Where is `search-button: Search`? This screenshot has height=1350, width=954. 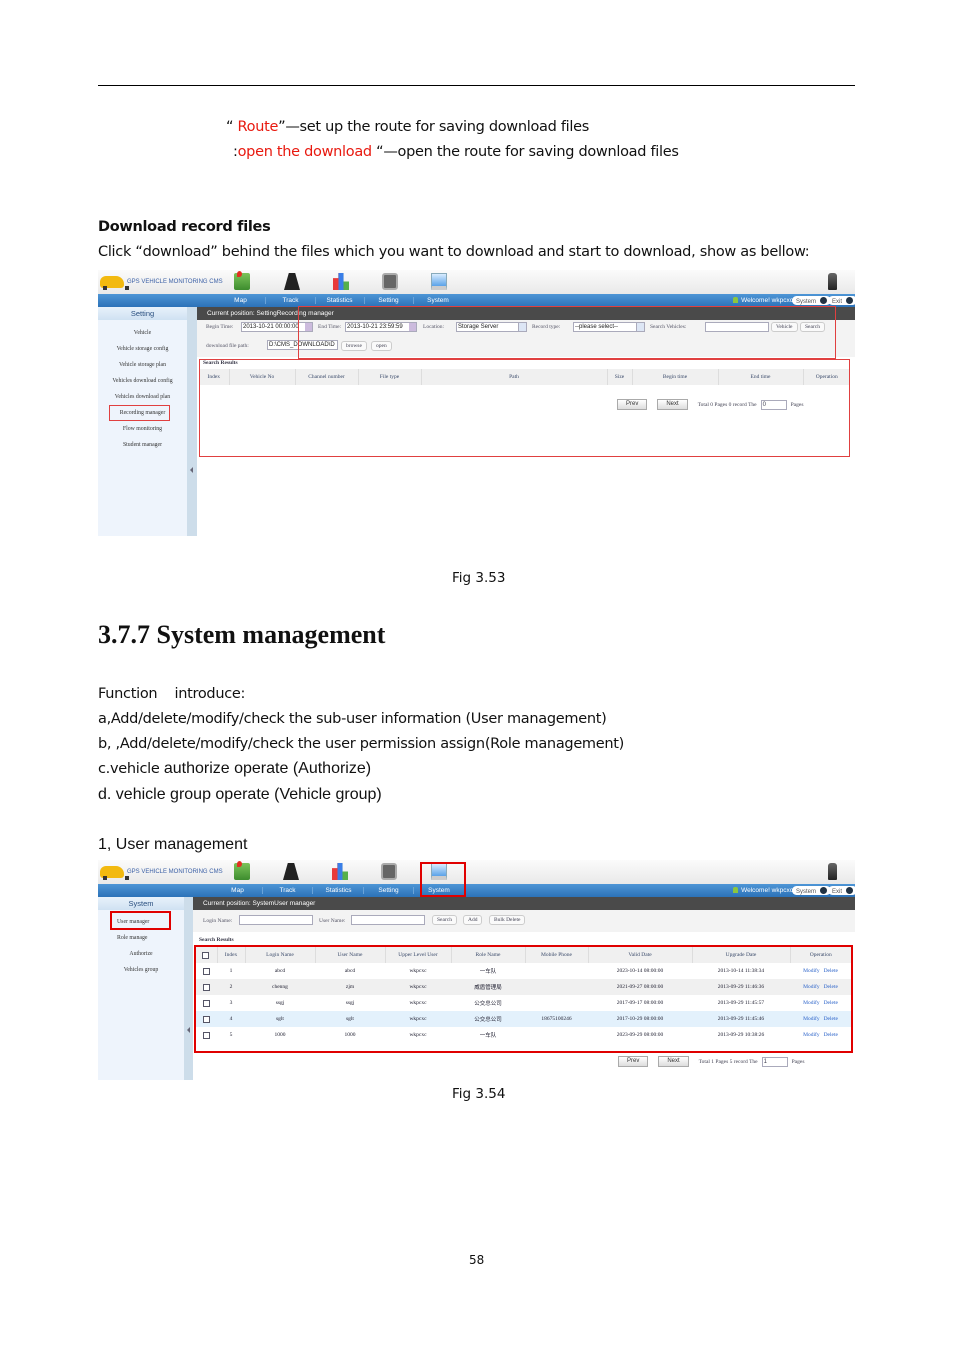 search-button: Search is located at coordinates (444, 920).